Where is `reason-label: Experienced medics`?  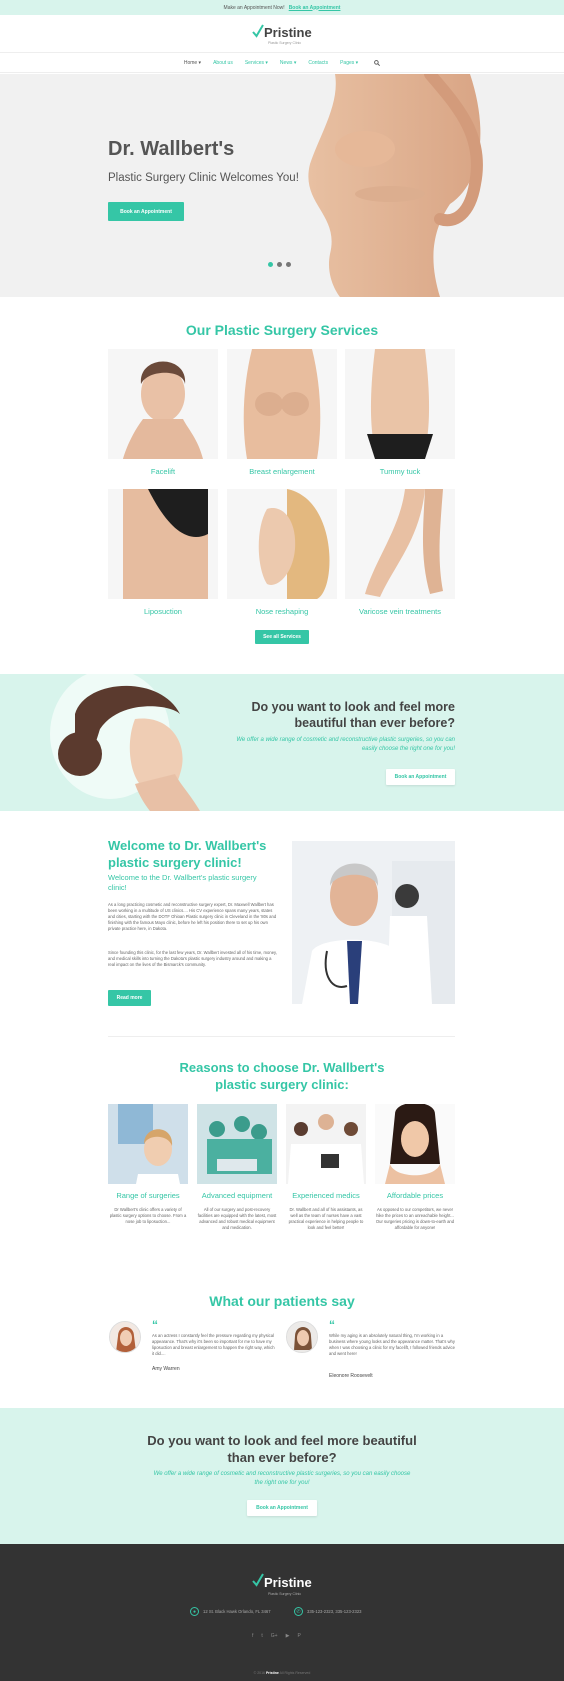
reason-label: Experienced medics is located at coordinates (326, 1195).